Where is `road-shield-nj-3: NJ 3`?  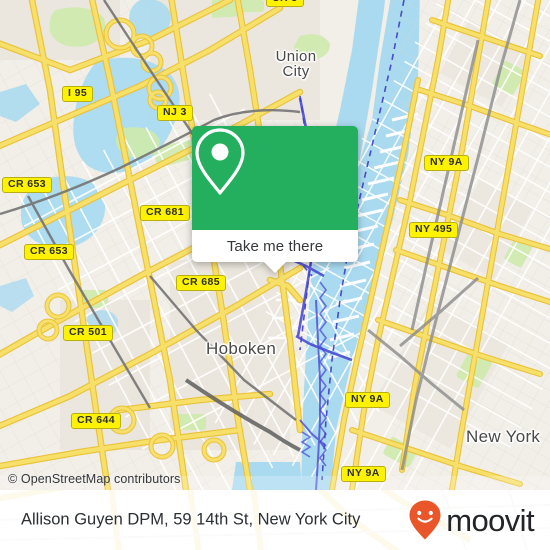 road-shield-nj-3: NJ 3 is located at coordinates (175, 113).